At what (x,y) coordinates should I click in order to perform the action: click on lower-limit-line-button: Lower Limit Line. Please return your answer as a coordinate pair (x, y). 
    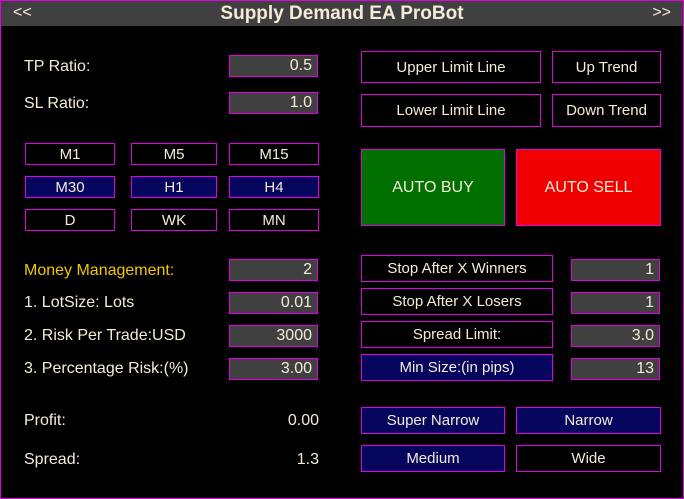
    Looking at the image, I should click on (451, 110).